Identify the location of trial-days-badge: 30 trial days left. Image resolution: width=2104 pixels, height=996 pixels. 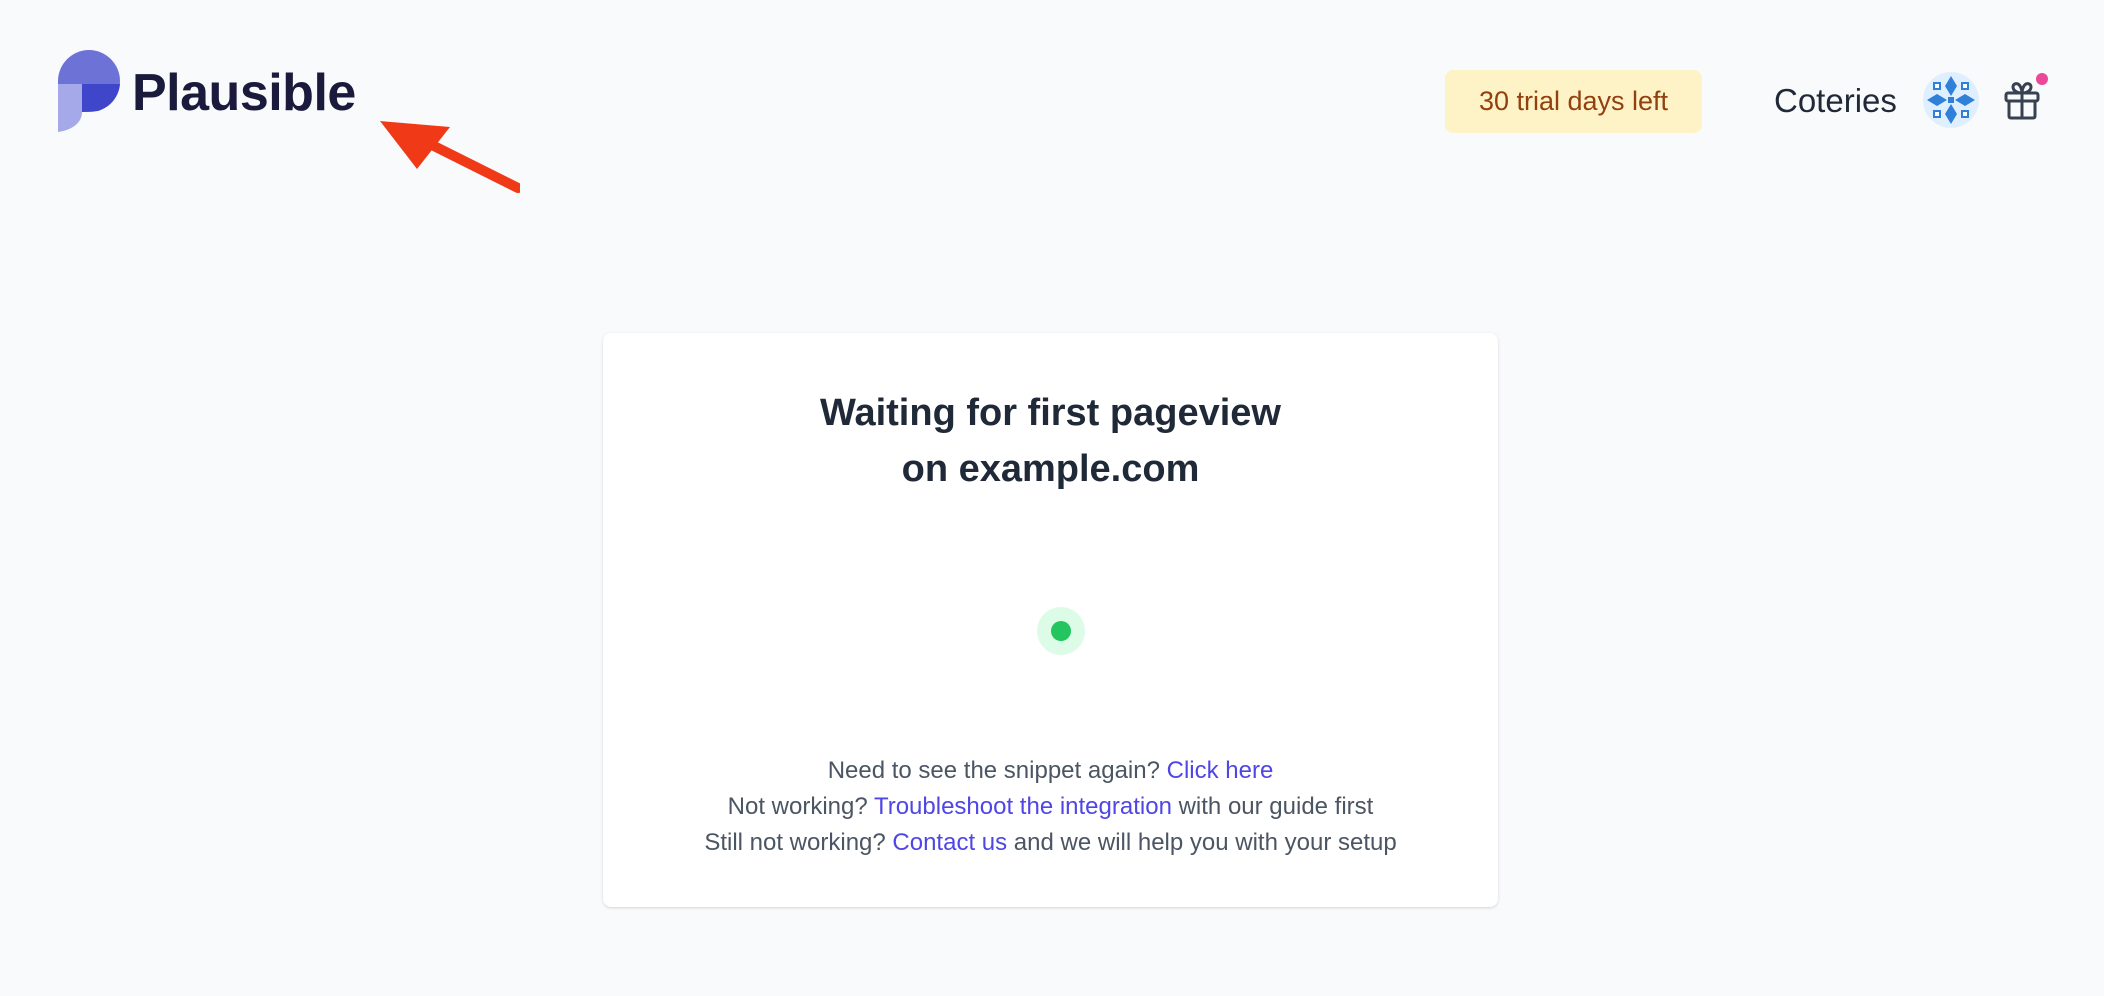
(1573, 101).